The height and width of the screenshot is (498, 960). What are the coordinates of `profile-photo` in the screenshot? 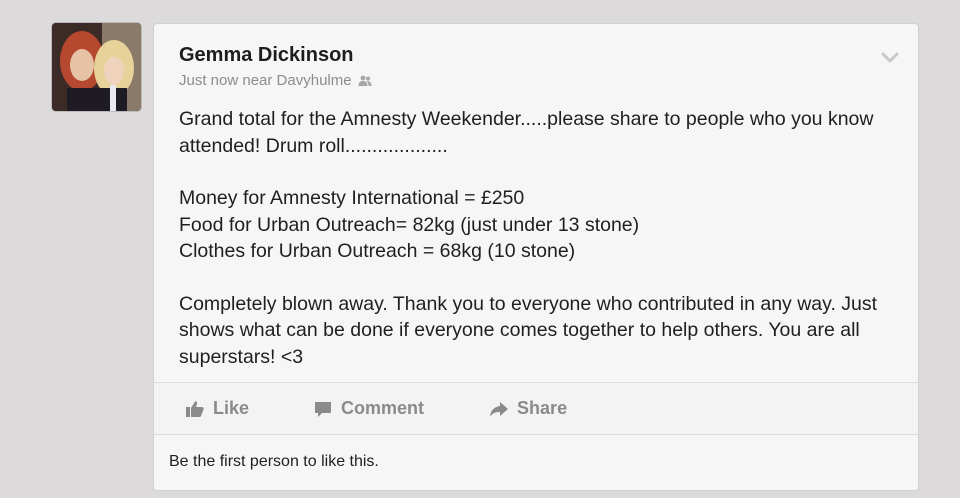 It's located at (96, 67).